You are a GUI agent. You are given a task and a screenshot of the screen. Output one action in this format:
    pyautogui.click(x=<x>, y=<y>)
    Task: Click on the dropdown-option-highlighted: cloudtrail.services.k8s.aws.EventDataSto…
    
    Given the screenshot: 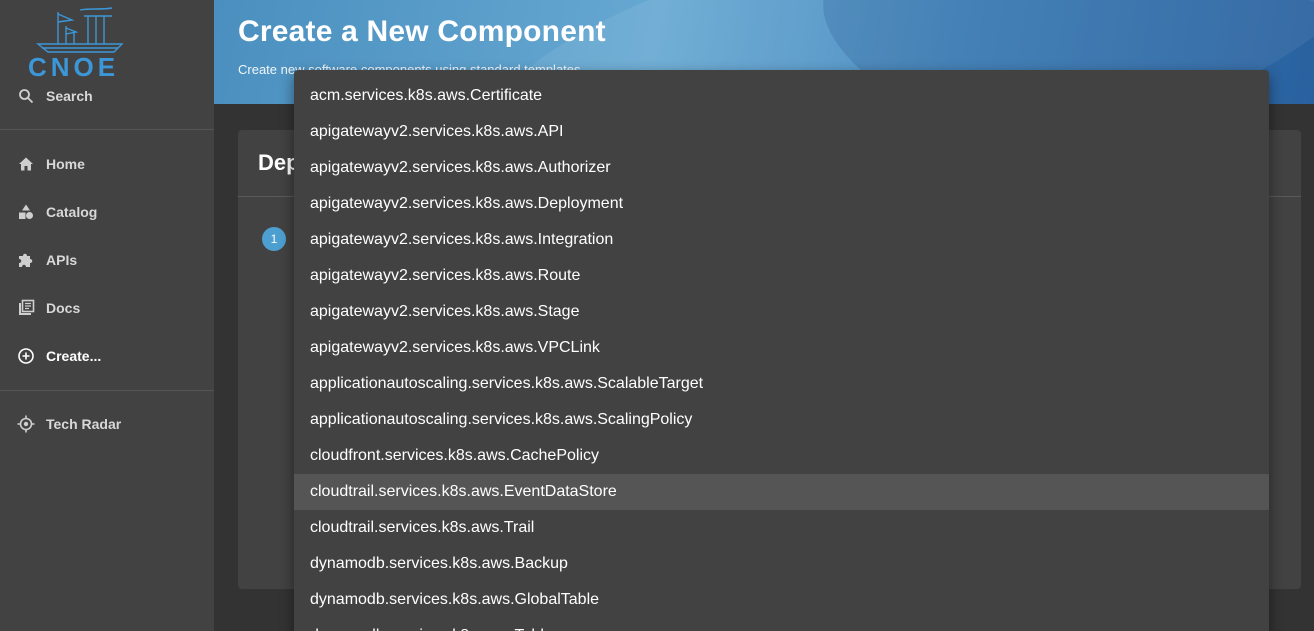 What is the action you would take?
    pyautogui.click(x=781, y=492)
    